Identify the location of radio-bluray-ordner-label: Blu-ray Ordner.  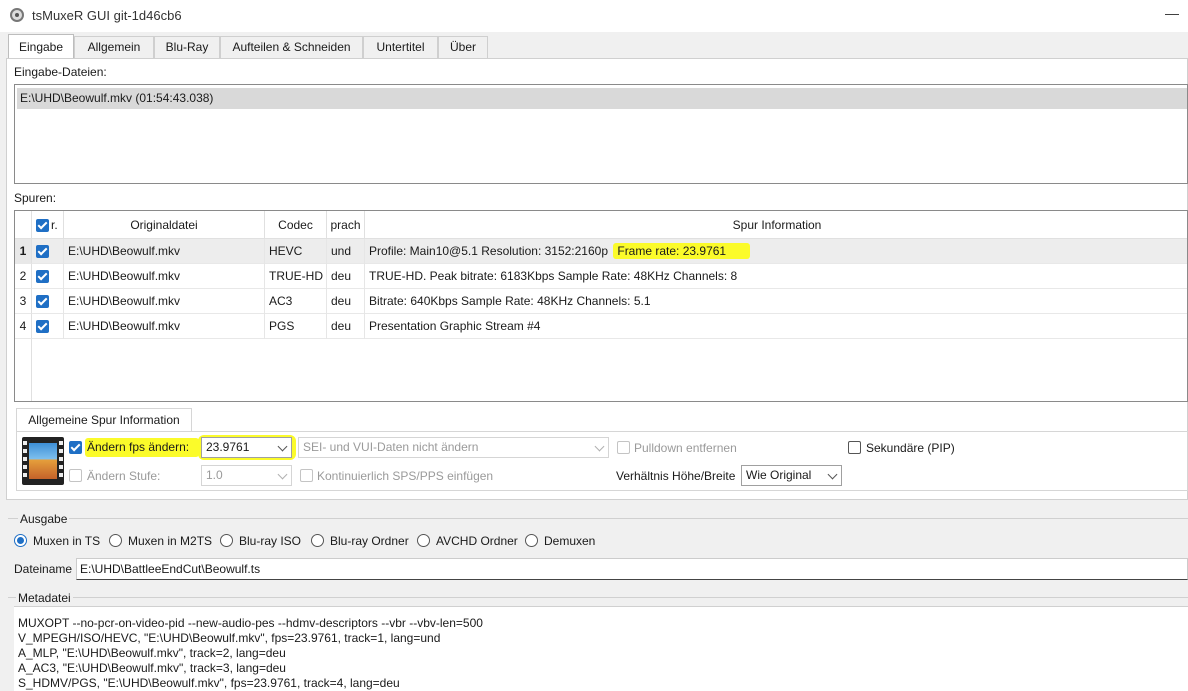
(369, 541).